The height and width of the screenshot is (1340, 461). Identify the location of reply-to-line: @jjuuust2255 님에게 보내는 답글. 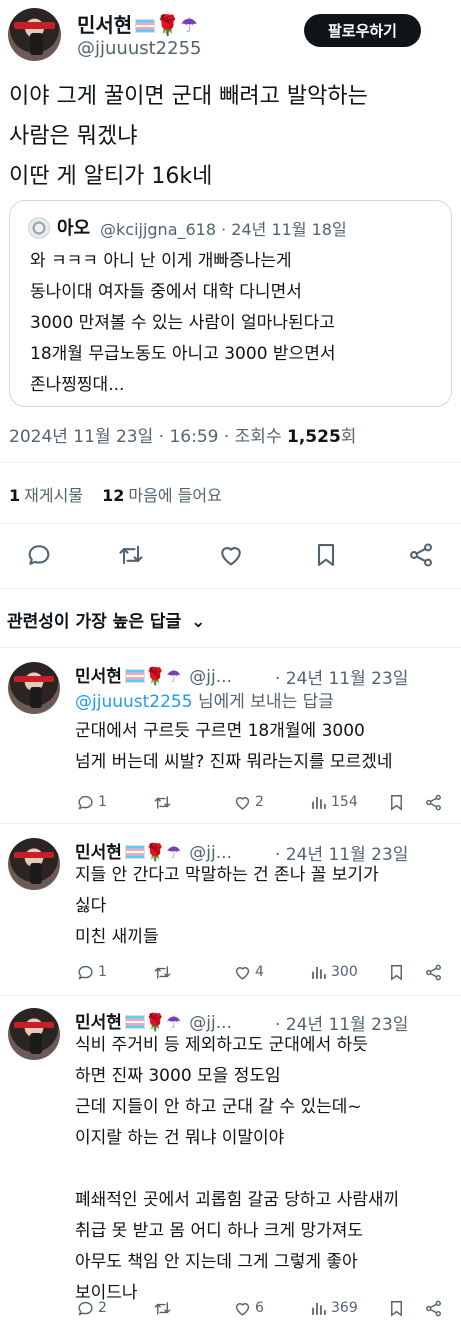
(204, 699).